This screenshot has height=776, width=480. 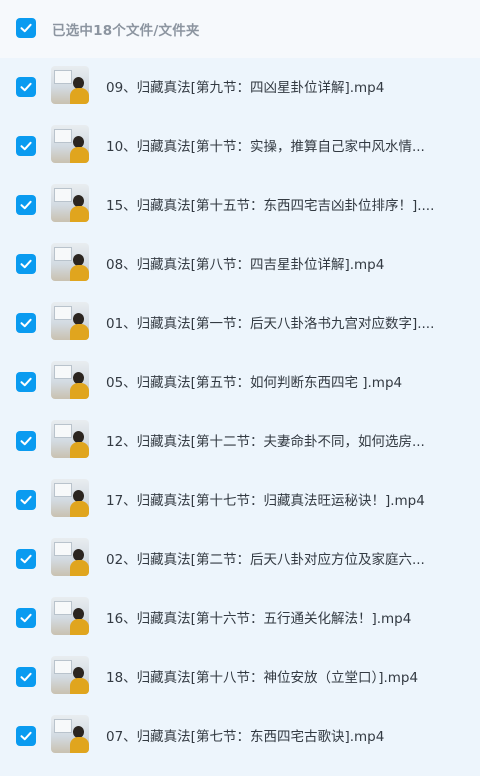 I want to click on file-row: 05、归藏真法[第五节：如何判断东西四宅 ].mp4, so click(x=240, y=382).